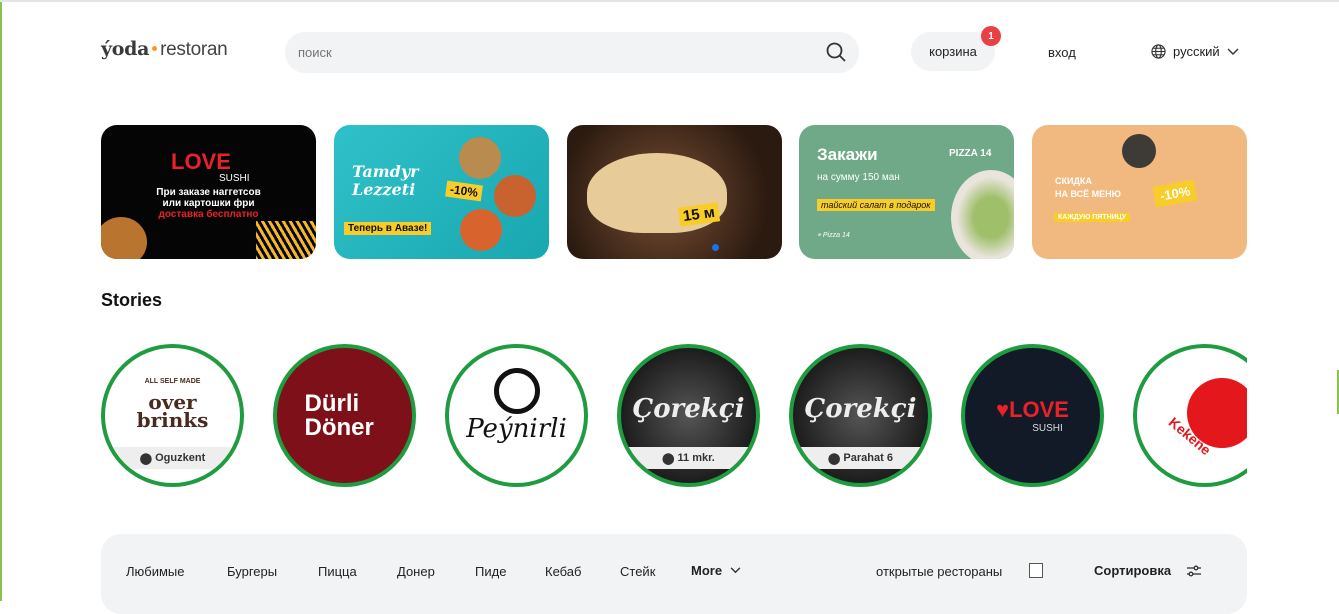  I want to click on category-doner: Донер, so click(416, 571).